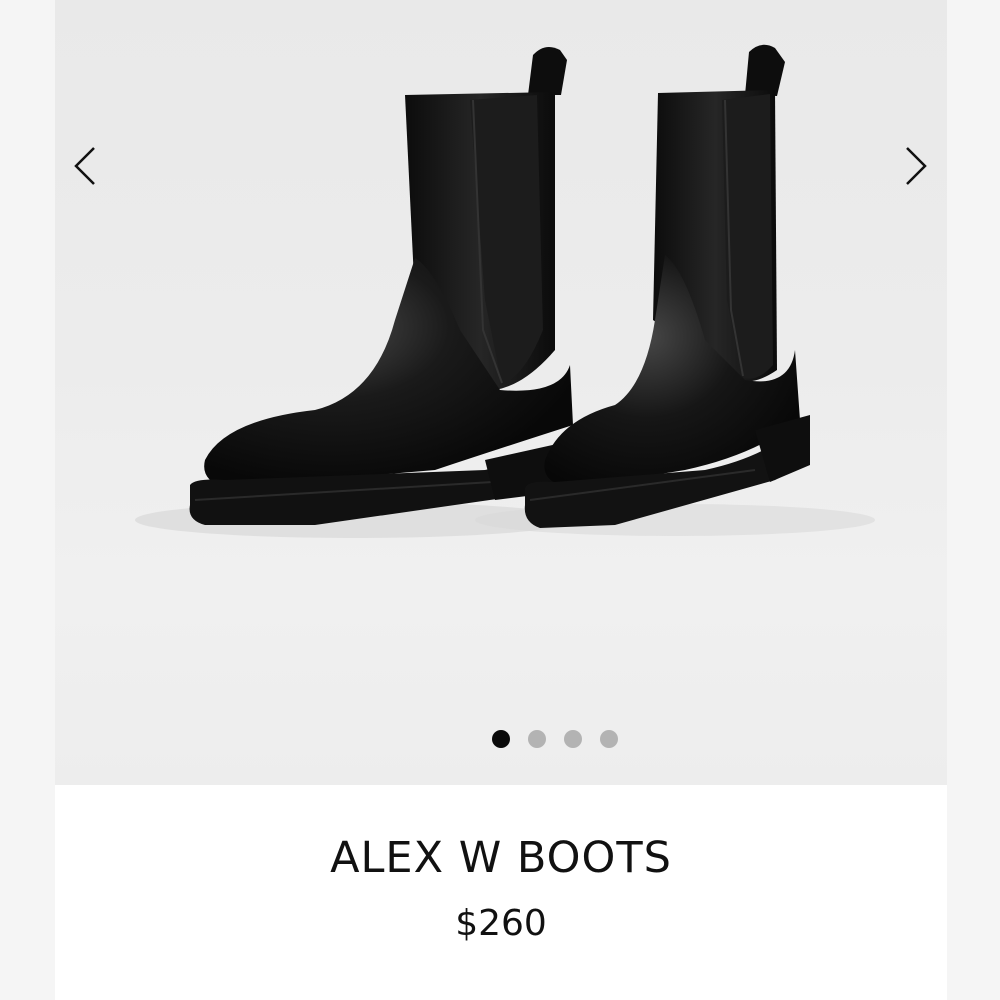  What do you see at coordinates (84, 166) in the screenshot?
I see `chevron-left-icon` at bounding box center [84, 166].